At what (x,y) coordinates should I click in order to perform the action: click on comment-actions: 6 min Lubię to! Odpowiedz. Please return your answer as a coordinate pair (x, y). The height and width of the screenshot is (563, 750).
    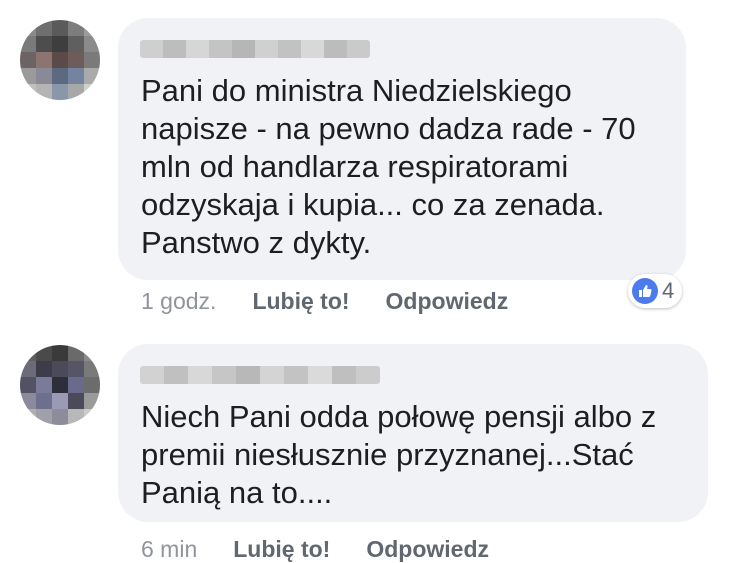
    Looking at the image, I should click on (315, 549).